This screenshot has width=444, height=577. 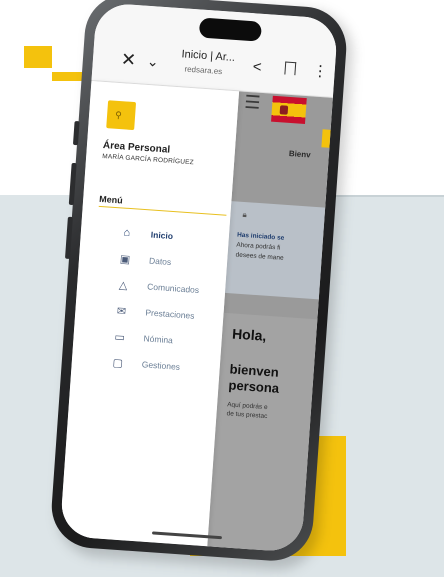 I want to click on bell-icon: △, so click(x=123, y=285).